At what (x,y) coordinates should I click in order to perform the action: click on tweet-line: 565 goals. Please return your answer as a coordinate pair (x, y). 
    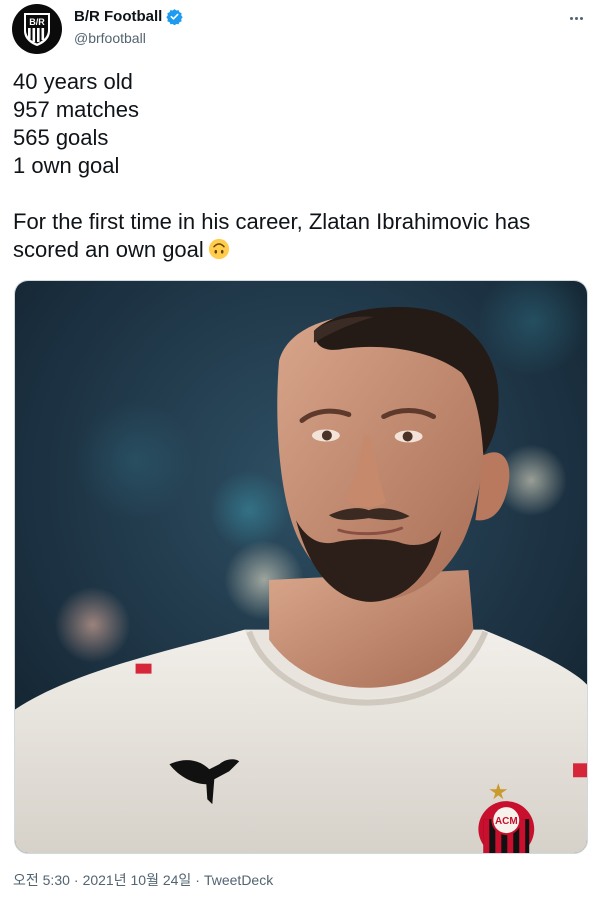
    Looking at the image, I should click on (61, 137).